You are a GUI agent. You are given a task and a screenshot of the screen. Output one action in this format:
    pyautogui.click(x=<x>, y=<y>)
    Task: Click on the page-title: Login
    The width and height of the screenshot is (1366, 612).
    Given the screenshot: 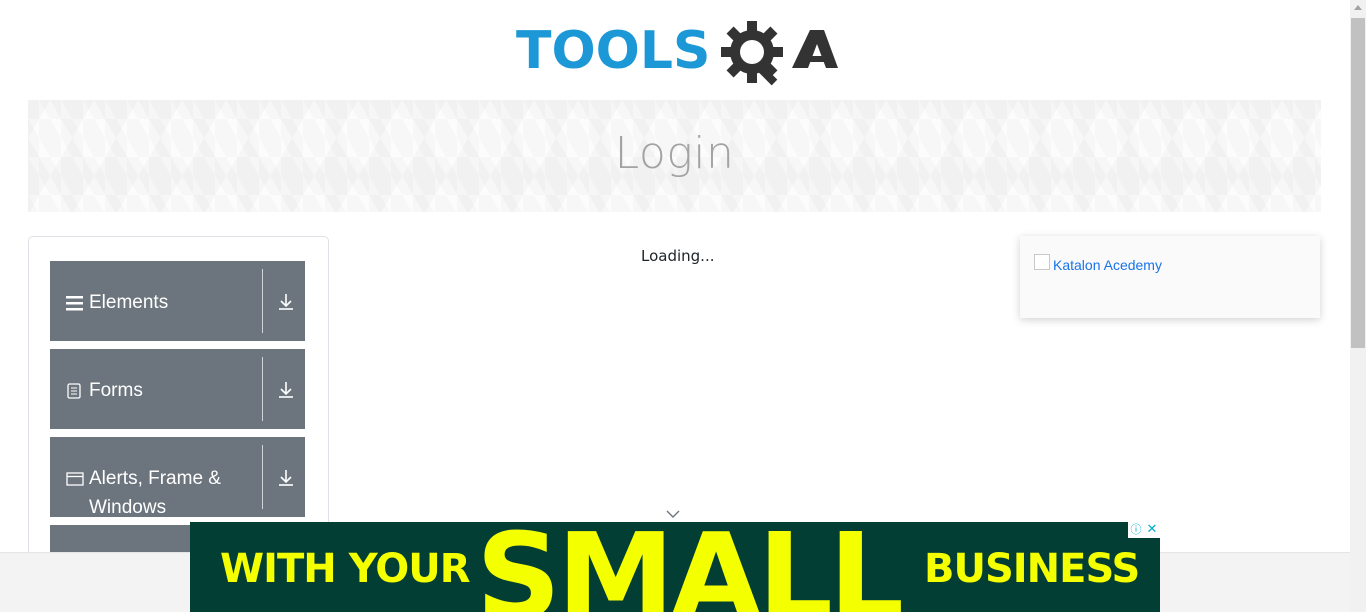 What is the action you would take?
    pyautogui.click(x=674, y=153)
    